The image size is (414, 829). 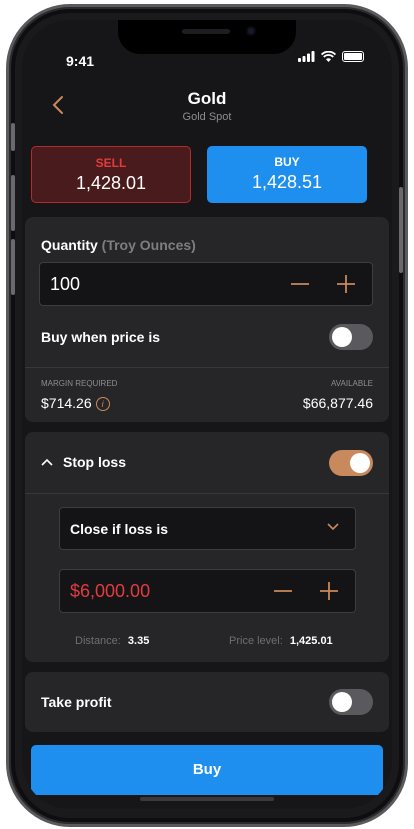 What do you see at coordinates (206, 31) in the screenshot?
I see `speaker-grill` at bounding box center [206, 31].